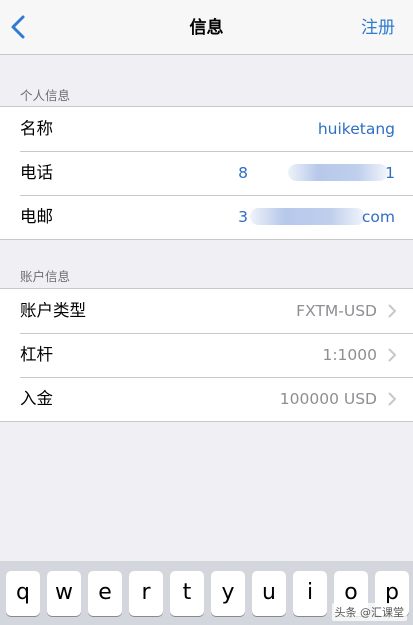 The height and width of the screenshot is (625, 413). I want to click on deposit-label: 入金, so click(36, 398).